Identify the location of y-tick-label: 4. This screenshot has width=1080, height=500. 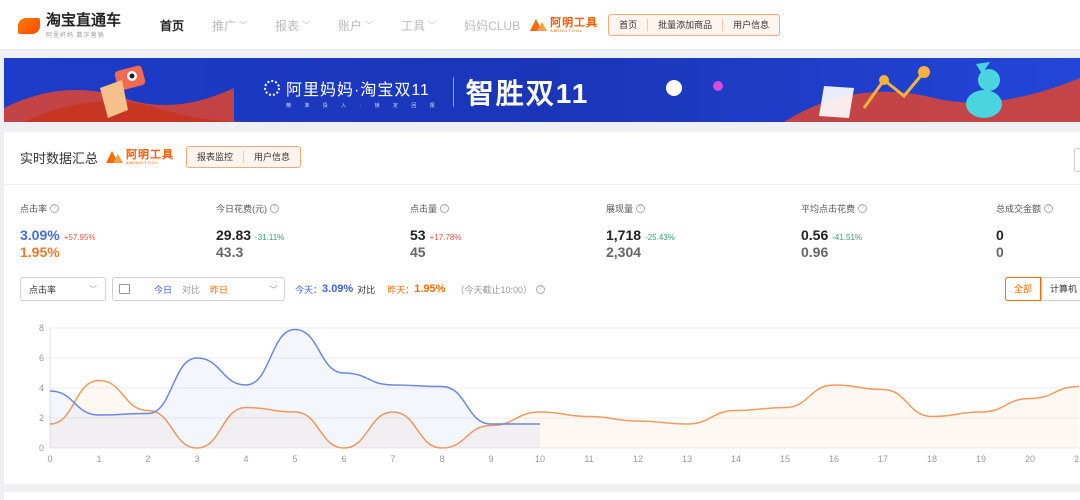
(41, 388).